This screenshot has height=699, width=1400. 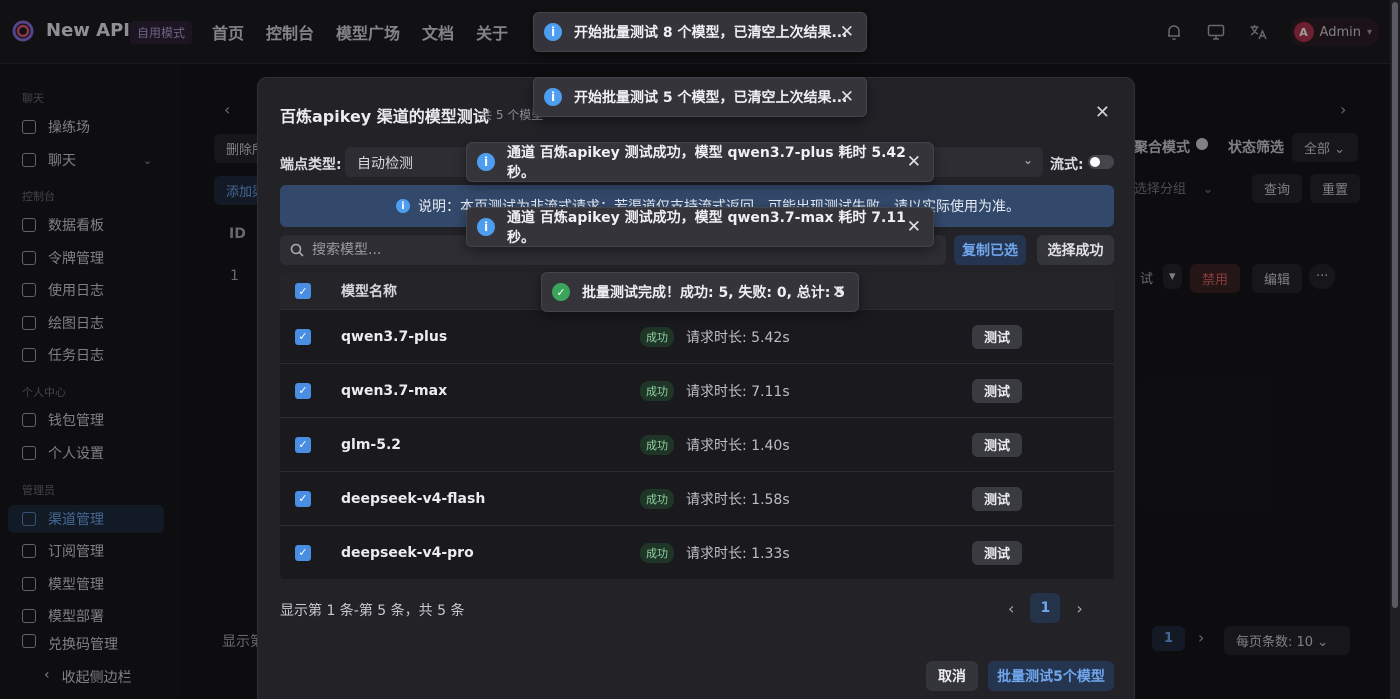 I want to click on table-row: ✓ glm-5.2 成功 请求时长: 1.40s 测试, so click(x=697, y=444).